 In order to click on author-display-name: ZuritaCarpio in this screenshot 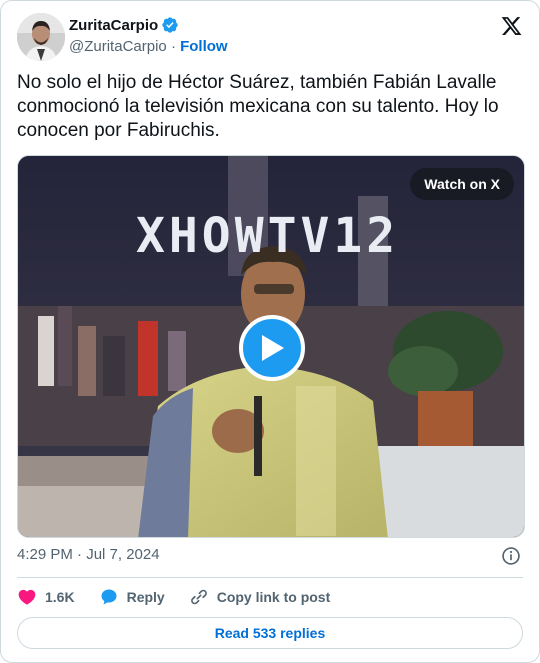, I will do `click(113, 25)`.